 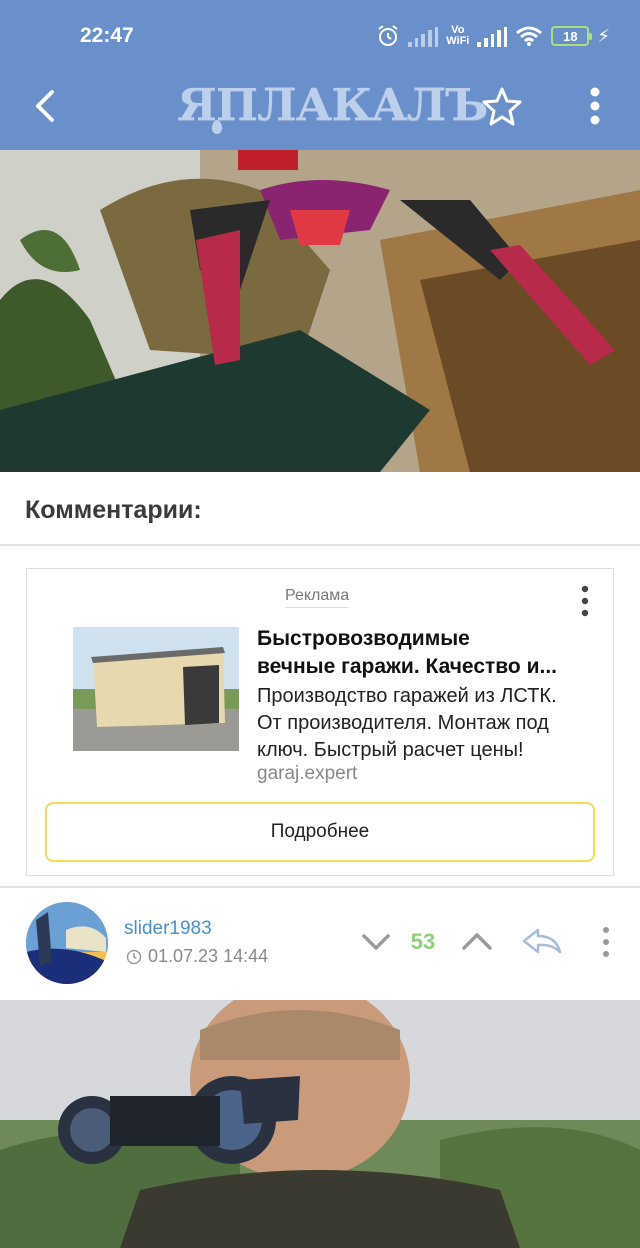 I want to click on comment-timestamp: 01.07.23 14:44, so click(x=197, y=956).